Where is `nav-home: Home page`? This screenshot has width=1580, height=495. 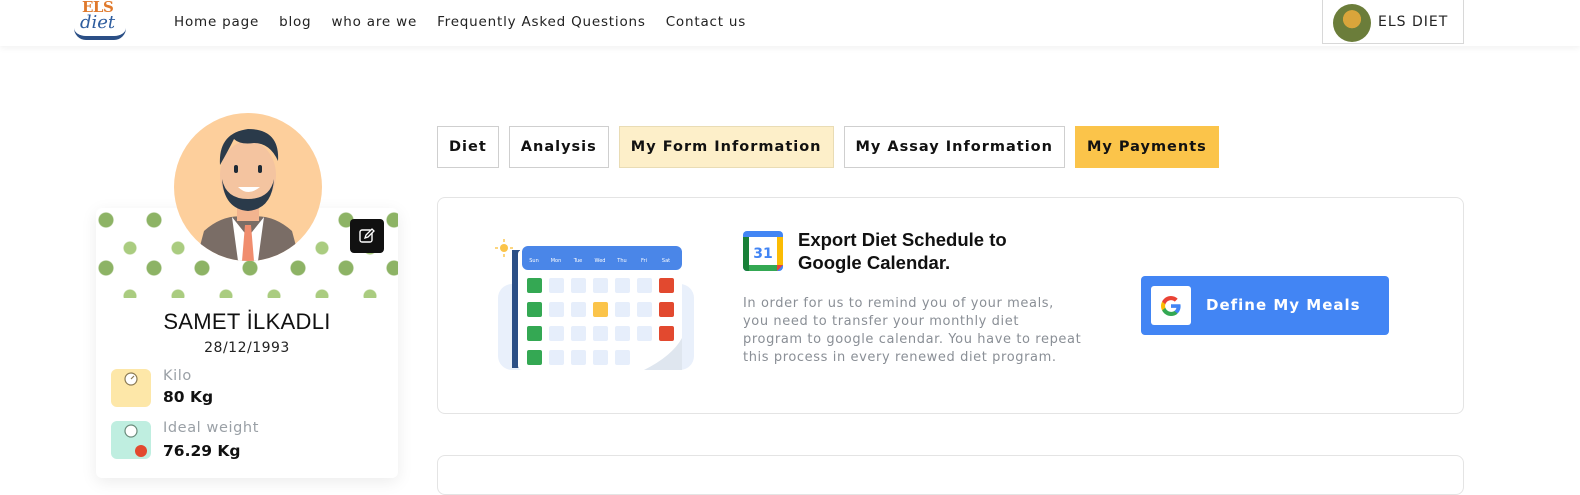
nav-home: Home page is located at coordinates (216, 22).